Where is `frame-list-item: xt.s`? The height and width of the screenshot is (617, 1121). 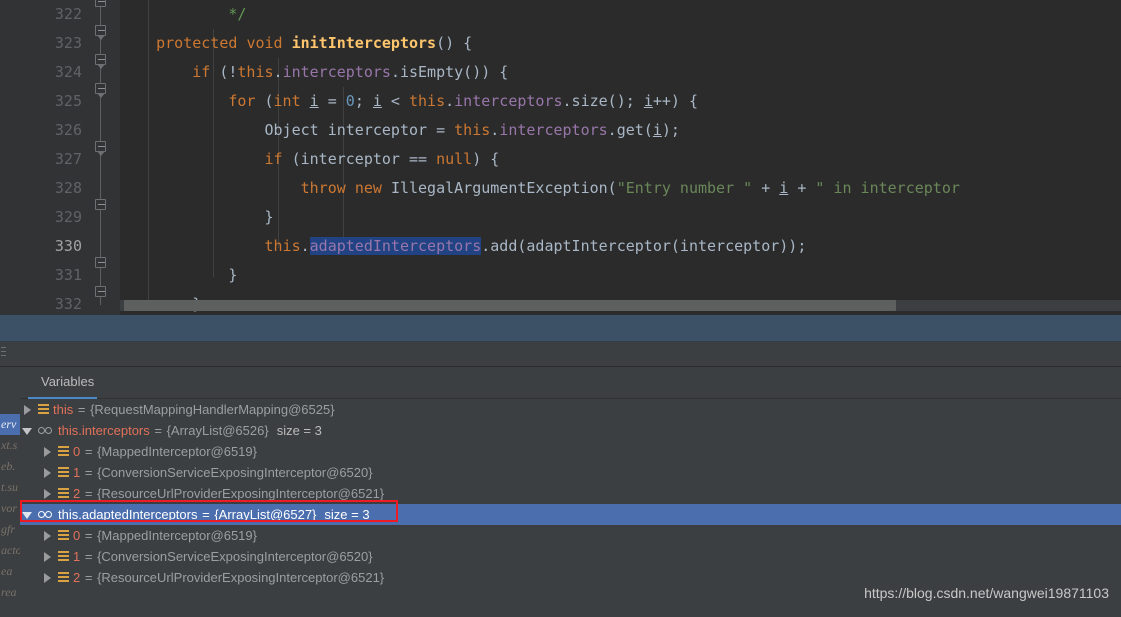
frame-list-item: xt.s is located at coordinates (10, 445).